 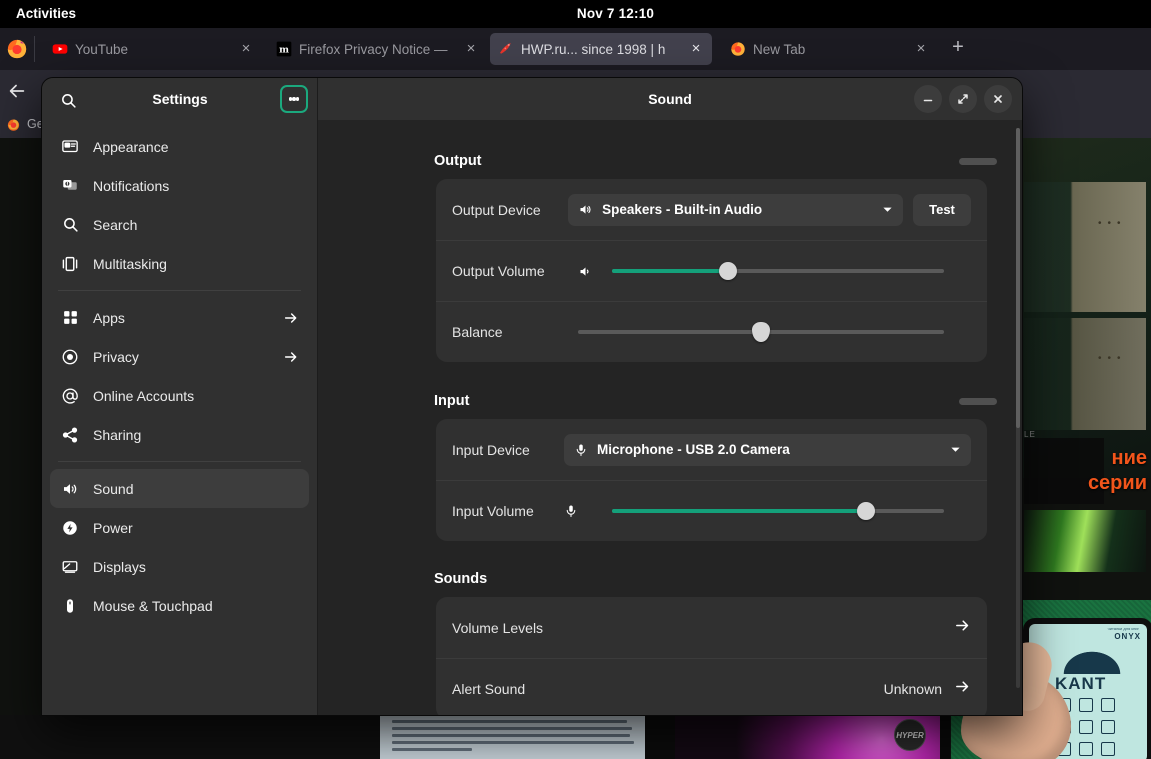 What do you see at coordinates (1092, 661) in the screenshot?
I see `book-icon` at bounding box center [1092, 661].